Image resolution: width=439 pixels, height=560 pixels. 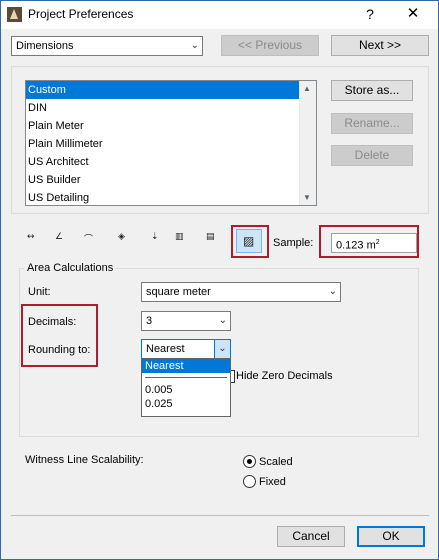 I want to click on decimals-select: 3 ⌄, so click(x=186, y=321).